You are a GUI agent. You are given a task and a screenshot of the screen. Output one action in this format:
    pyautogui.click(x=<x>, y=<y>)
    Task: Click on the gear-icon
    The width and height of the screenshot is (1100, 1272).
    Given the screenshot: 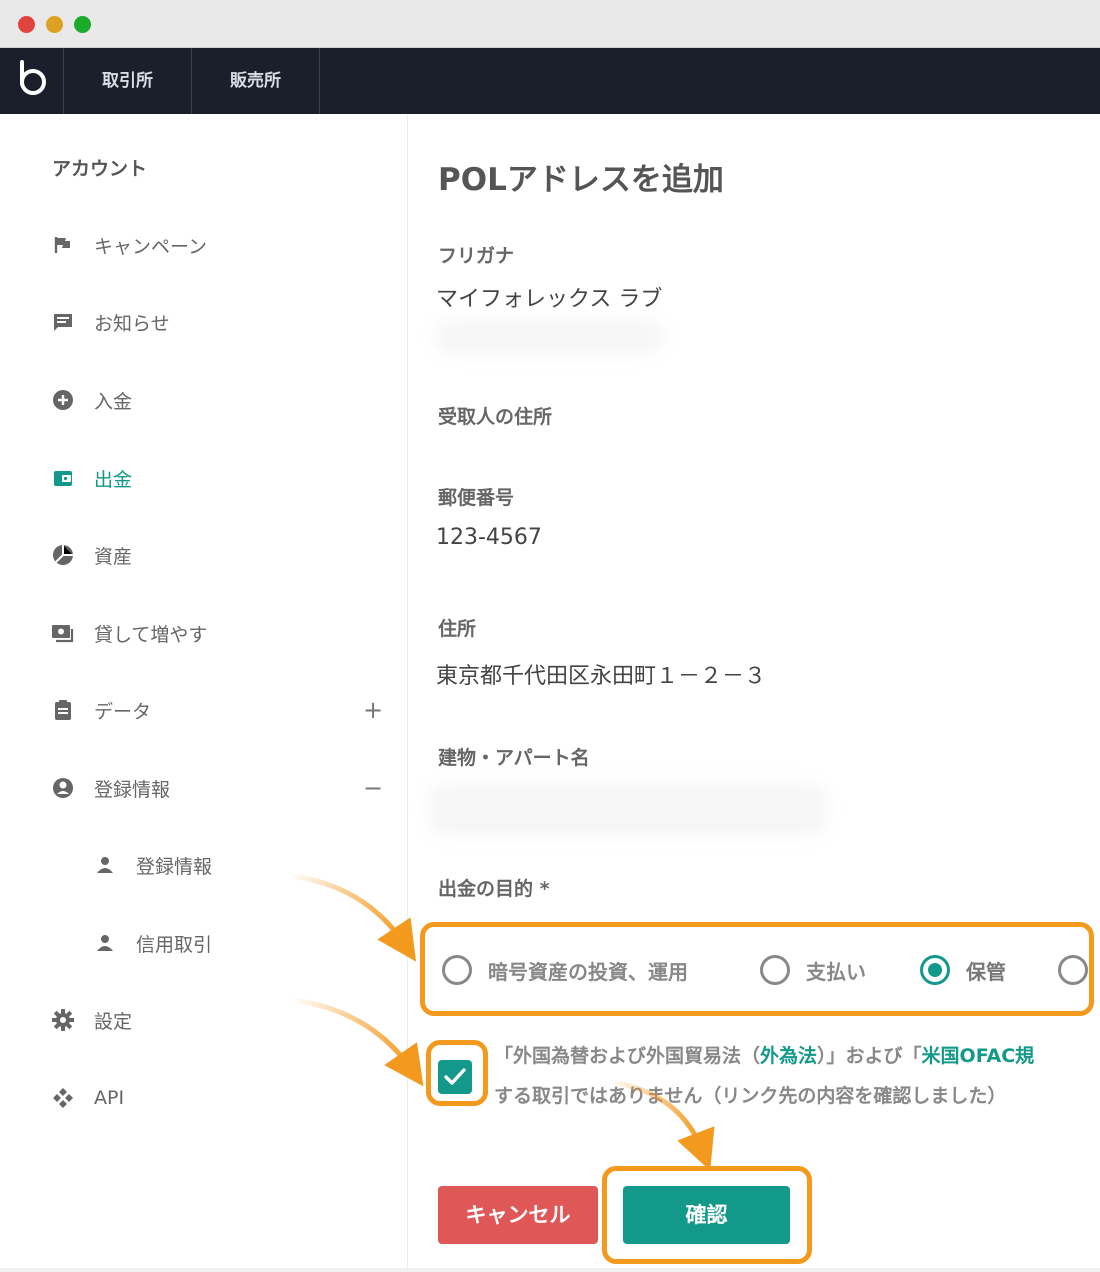 What is the action you would take?
    pyautogui.click(x=63, y=1020)
    